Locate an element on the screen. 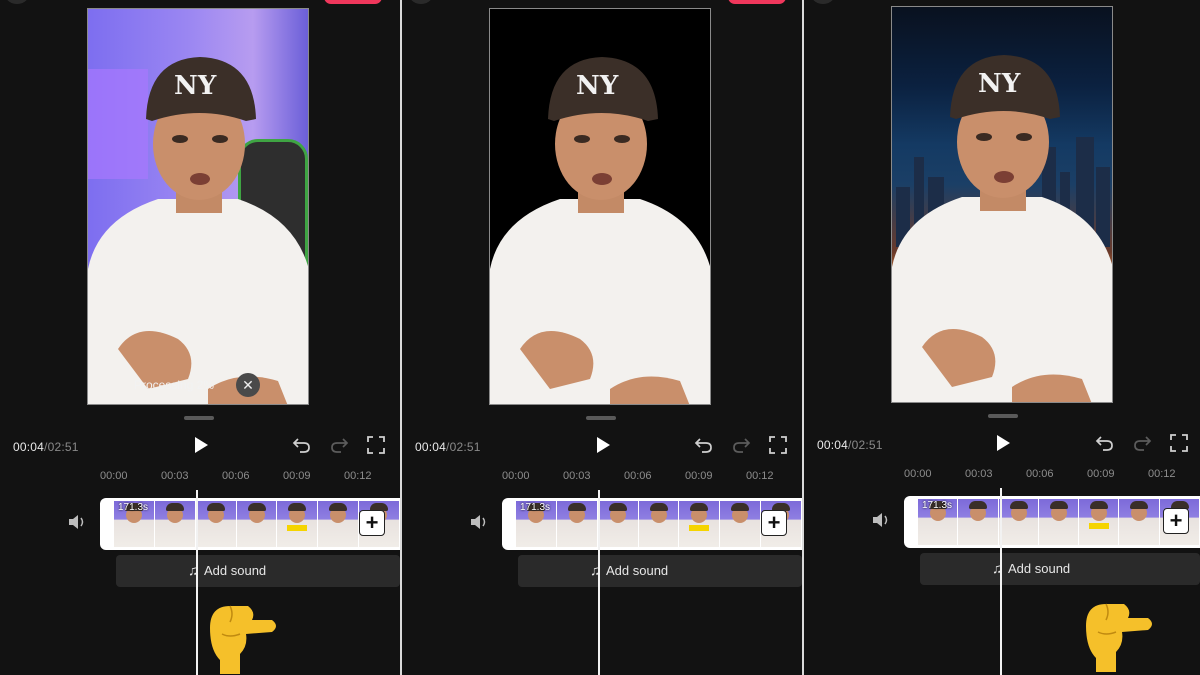 The image size is (1200, 675). close-icon: ✕ is located at coordinates (248, 385).